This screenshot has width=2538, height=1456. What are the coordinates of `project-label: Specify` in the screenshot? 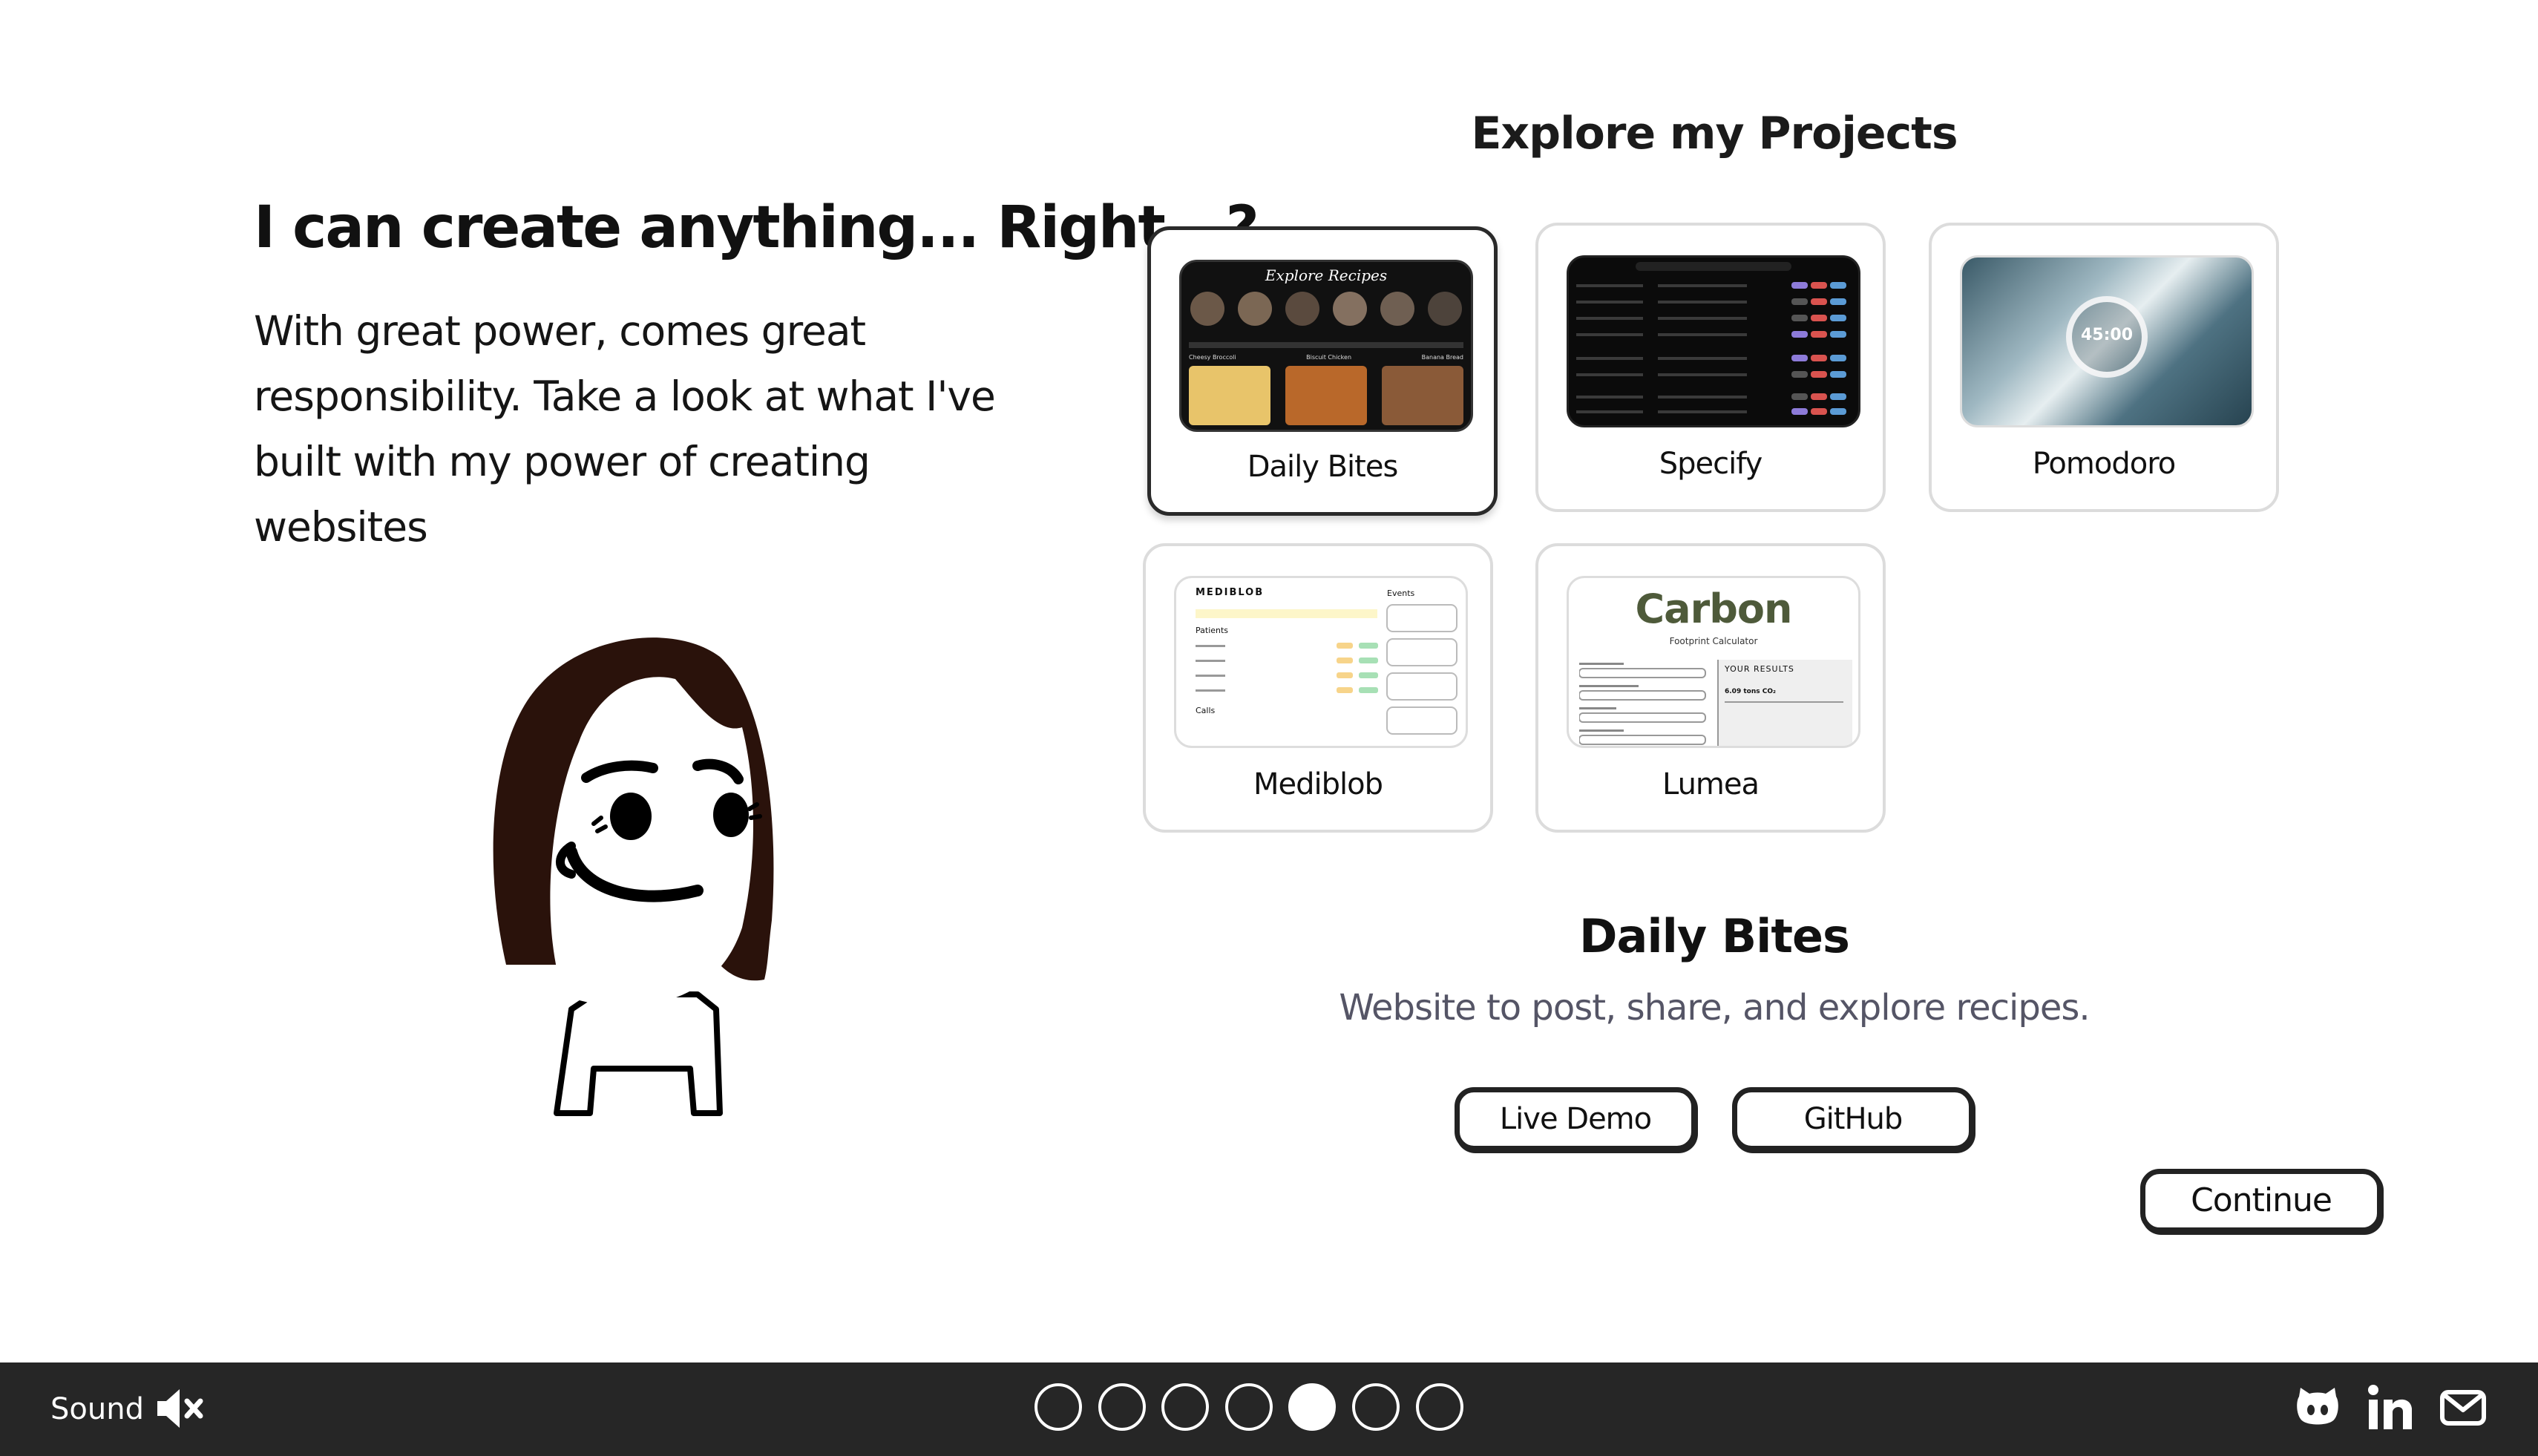 It's located at (1711, 464).